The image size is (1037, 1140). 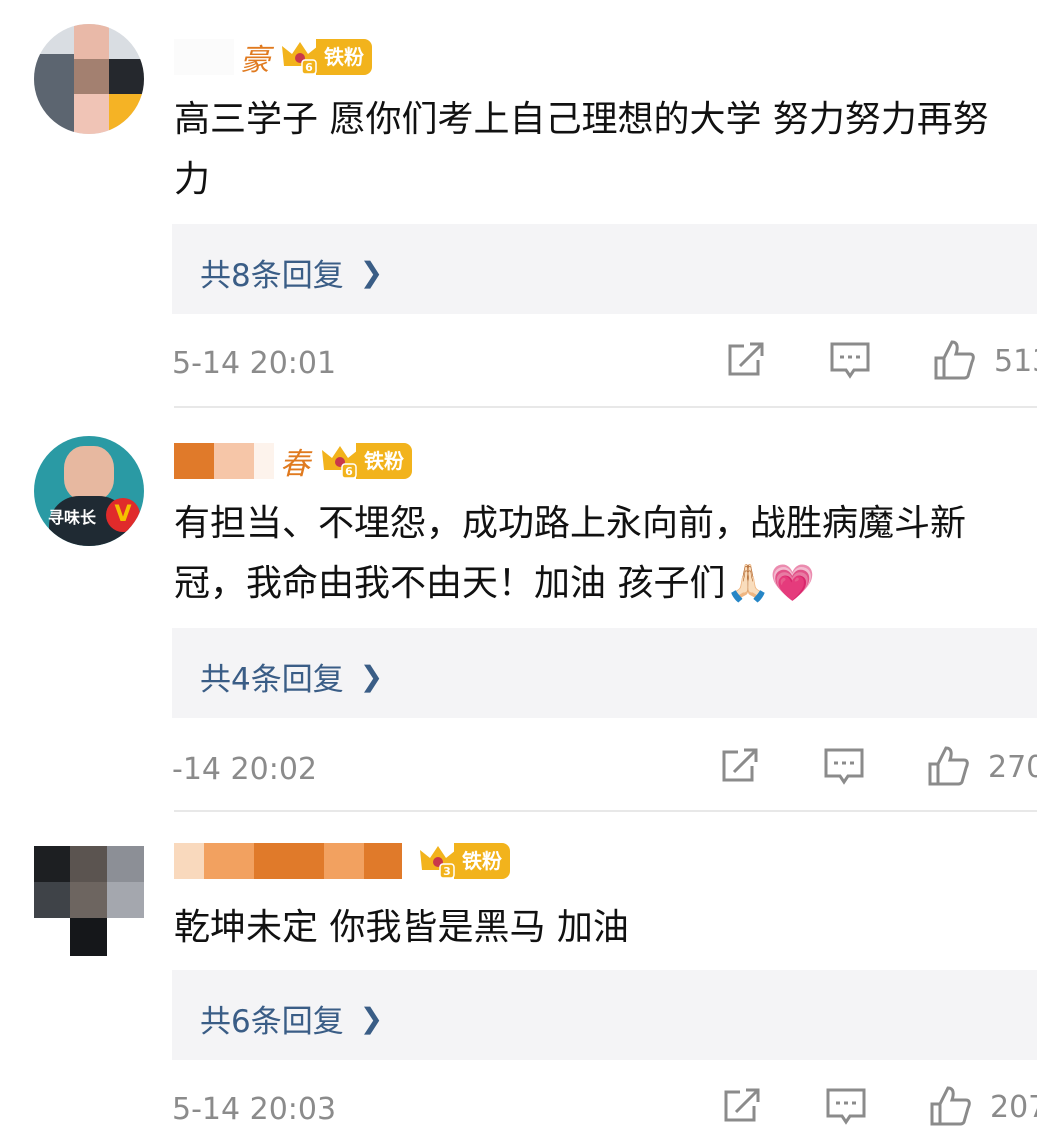 What do you see at coordinates (273, 57) in the screenshot?
I see `username-row: 豪 6 铁粉` at bounding box center [273, 57].